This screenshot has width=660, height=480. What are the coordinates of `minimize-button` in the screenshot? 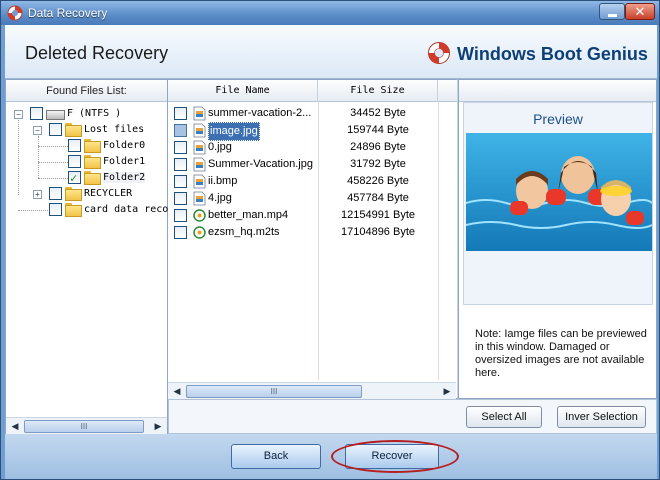 It's located at (612, 11).